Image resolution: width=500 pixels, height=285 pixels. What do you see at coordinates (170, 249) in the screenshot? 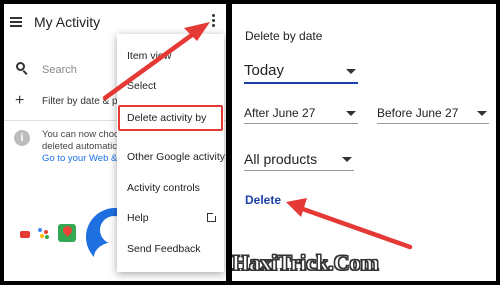
I see `menu-item-send-feedback: Send Feedback` at bounding box center [170, 249].